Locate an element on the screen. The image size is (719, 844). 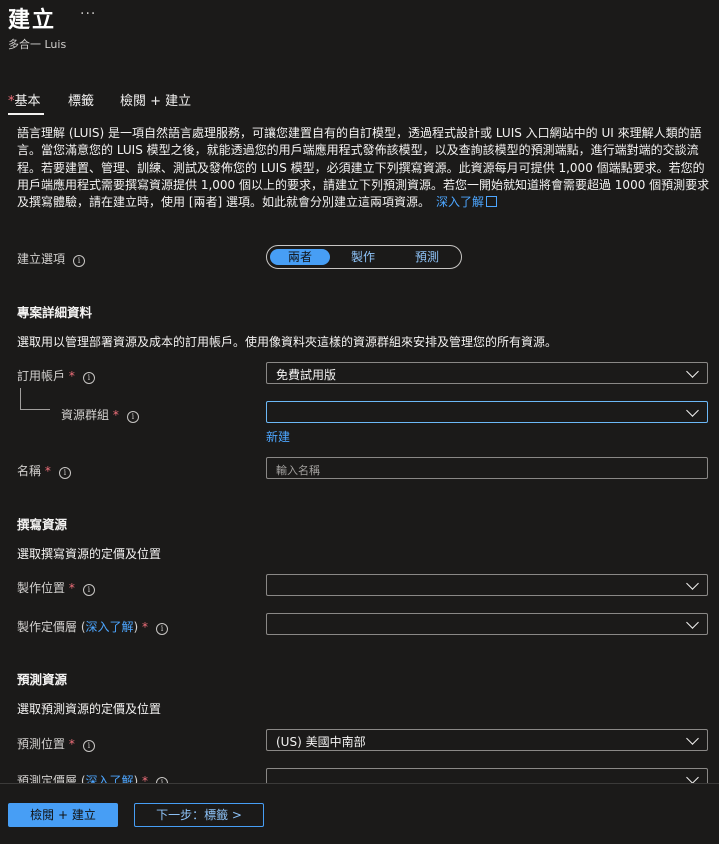
more-options-icon: ··· is located at coordinates (88, 14).